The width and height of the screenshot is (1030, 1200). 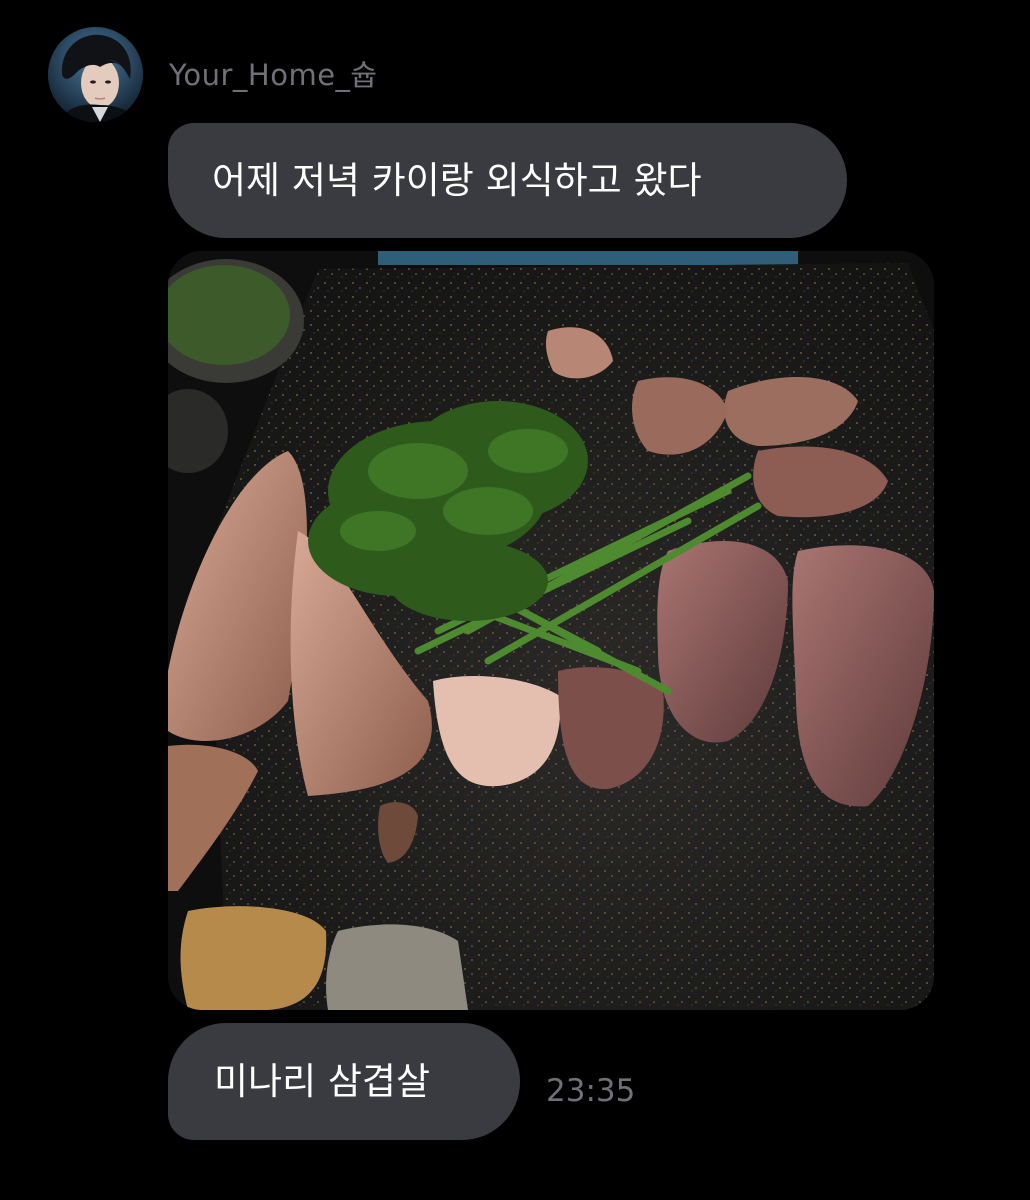 I want to click on message-timestamp: 23:35, so click(x=591, y=1091).